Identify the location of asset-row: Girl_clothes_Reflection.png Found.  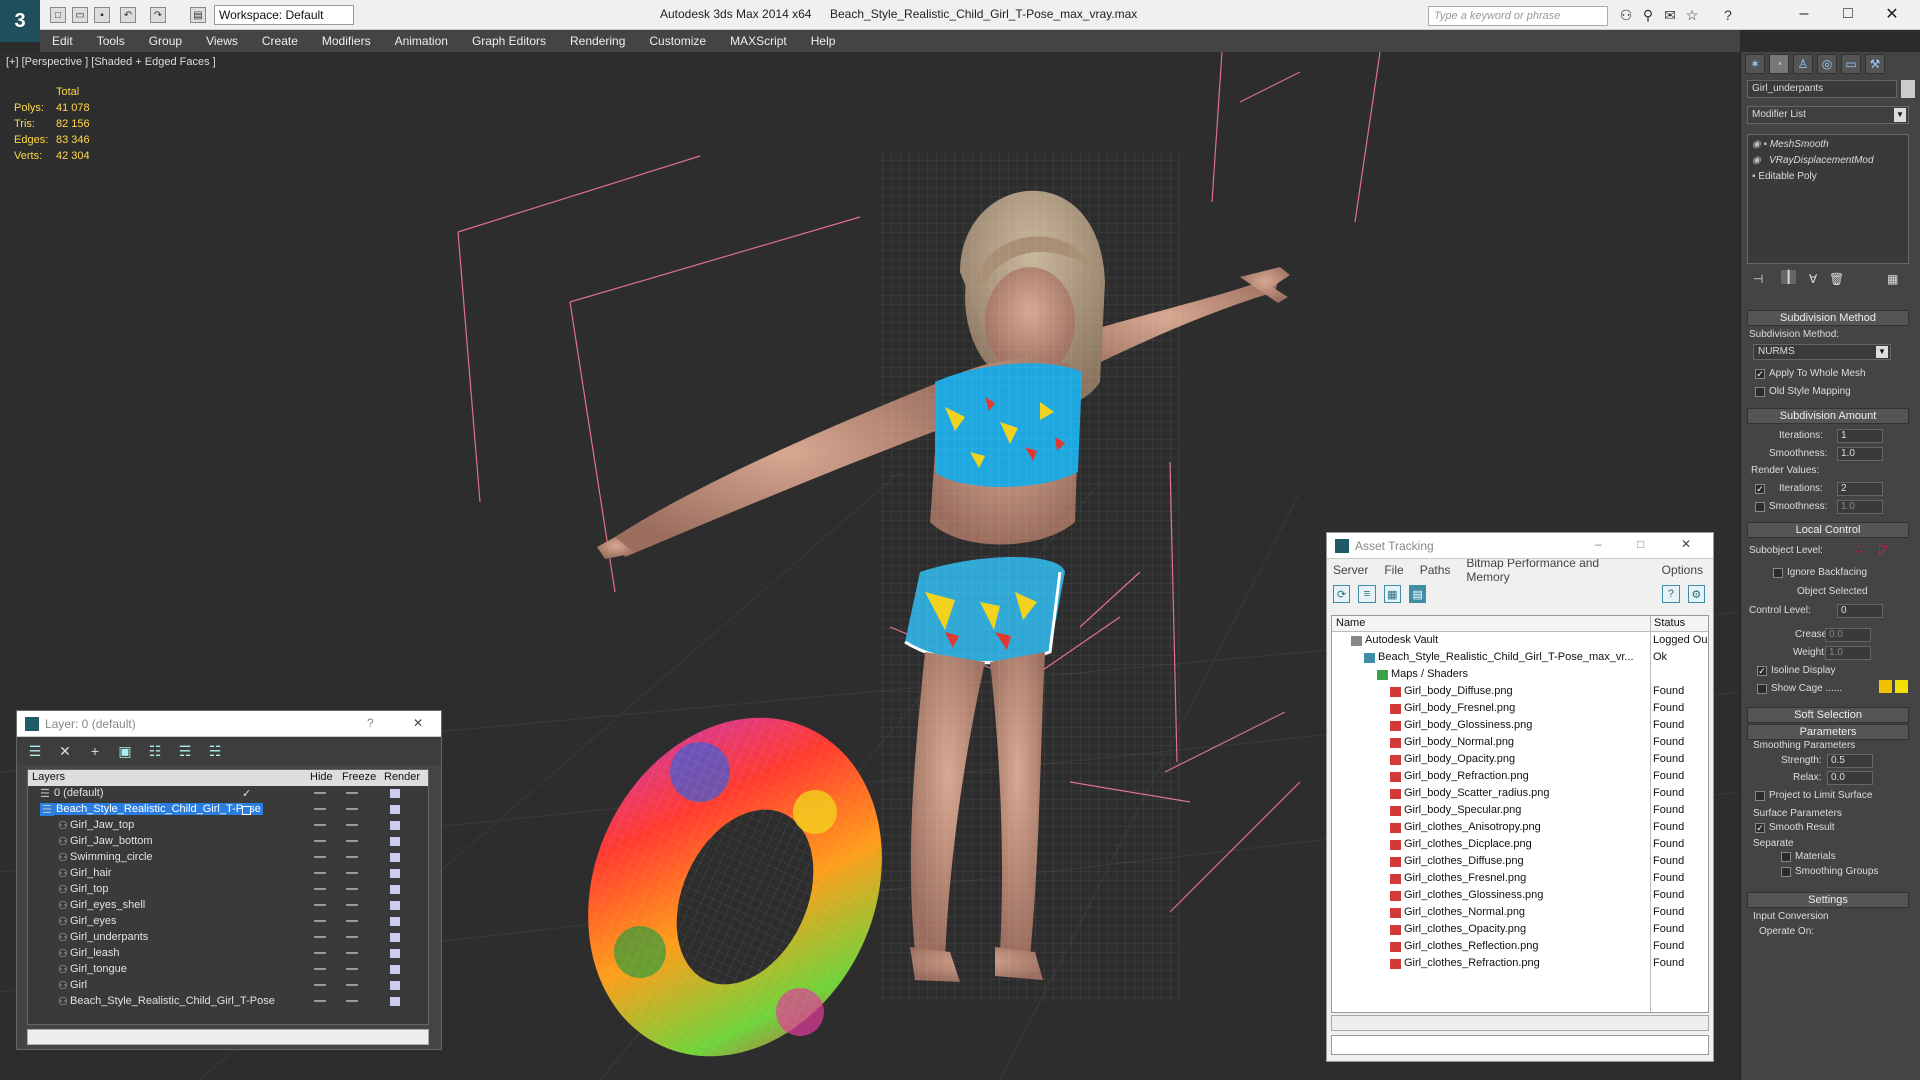
(1520, 946).